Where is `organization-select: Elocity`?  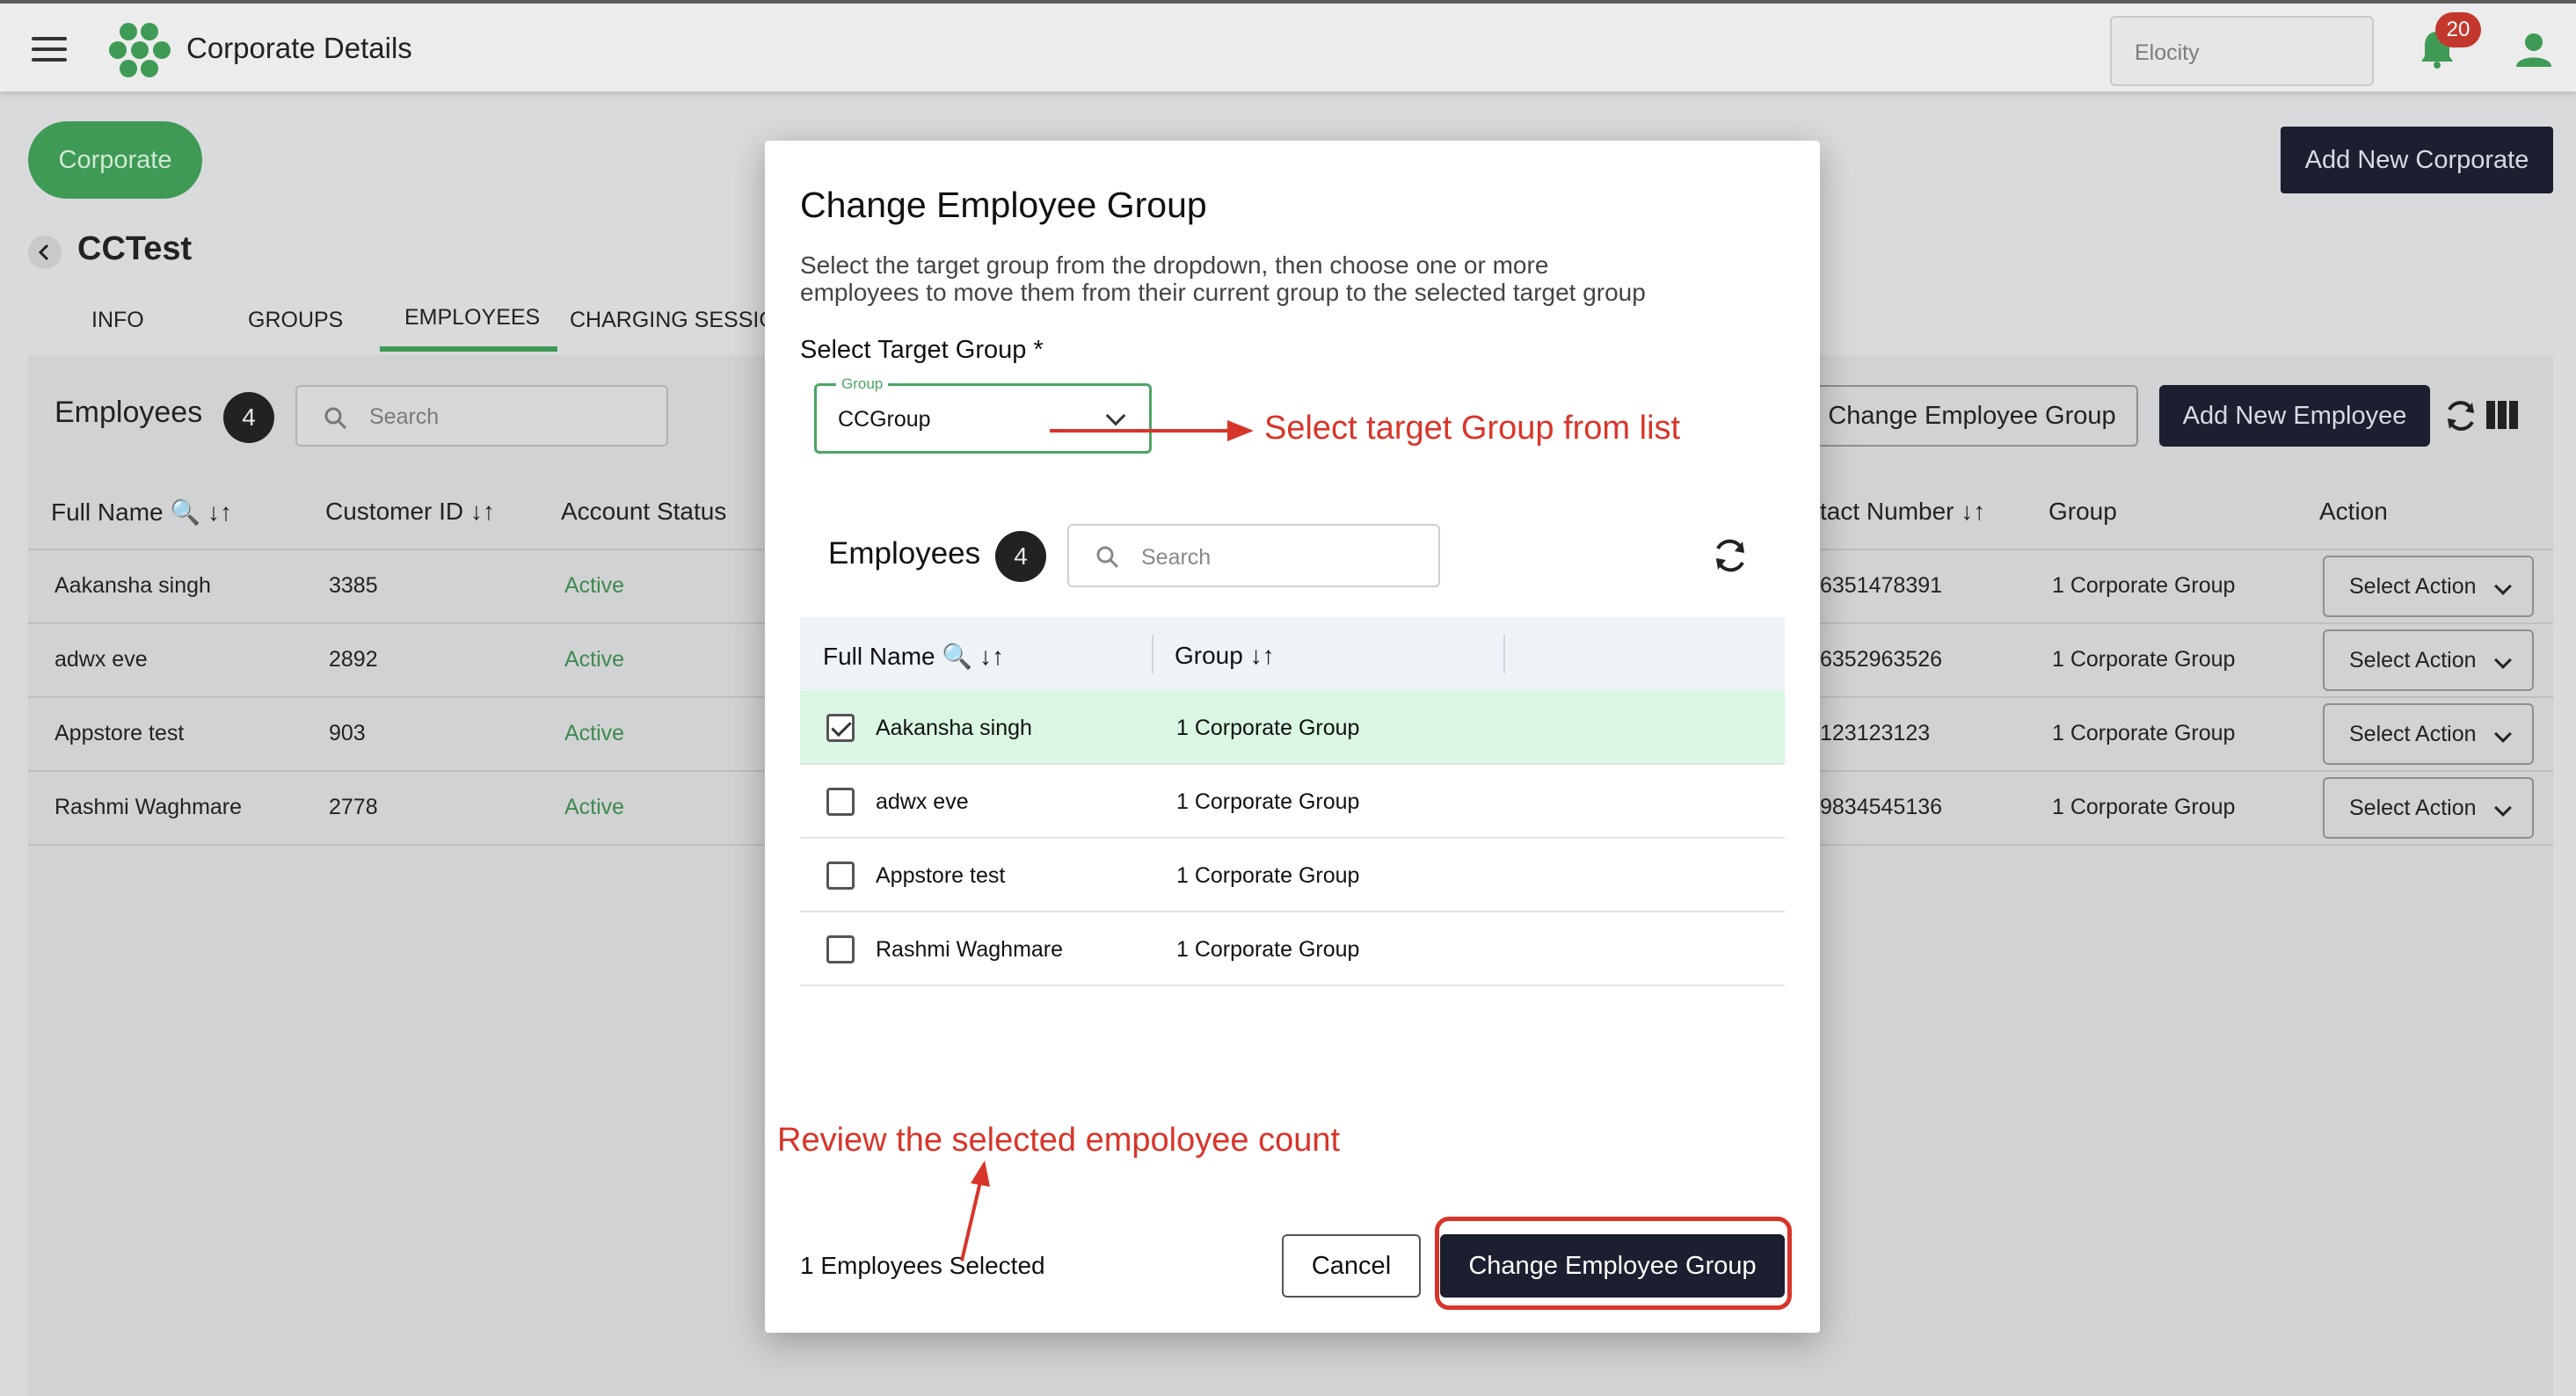
organization-select: Elocity is located at coordinates (2242, 51).